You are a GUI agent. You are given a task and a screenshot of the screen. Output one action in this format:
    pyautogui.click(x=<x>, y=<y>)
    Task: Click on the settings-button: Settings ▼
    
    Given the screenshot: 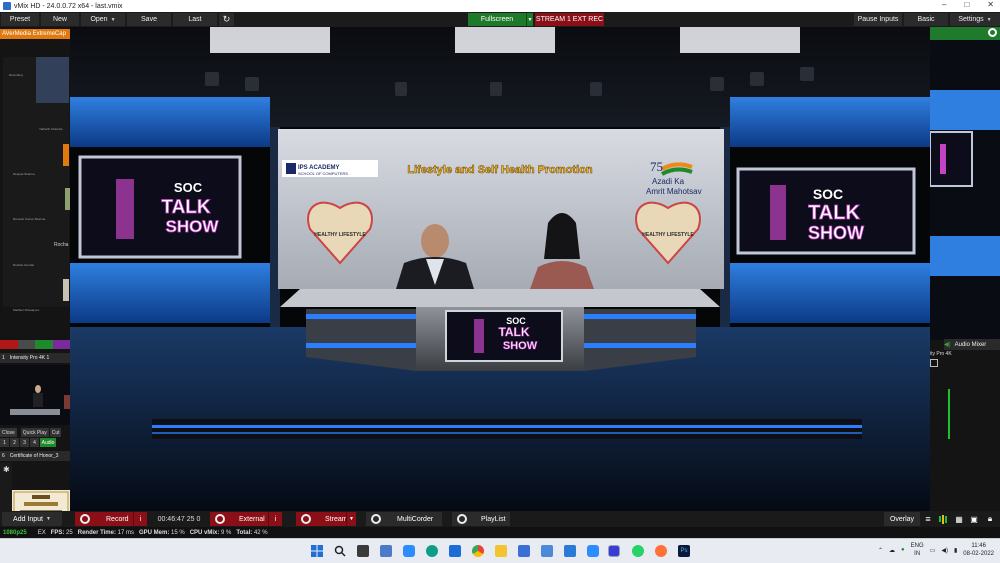 What is the action you would take?
    pyautogui.click(x=975, y=19)
    